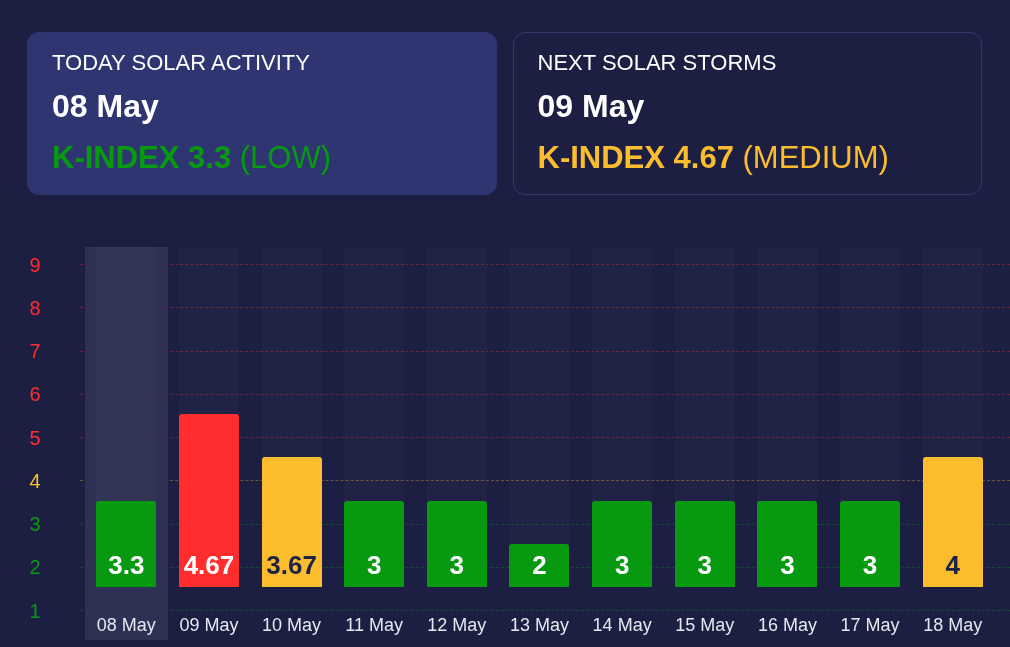  What do you see at coordinates (35, 351) in the screenshot?
I see `y-axis-label: 7` at bounding box center [35, 351].